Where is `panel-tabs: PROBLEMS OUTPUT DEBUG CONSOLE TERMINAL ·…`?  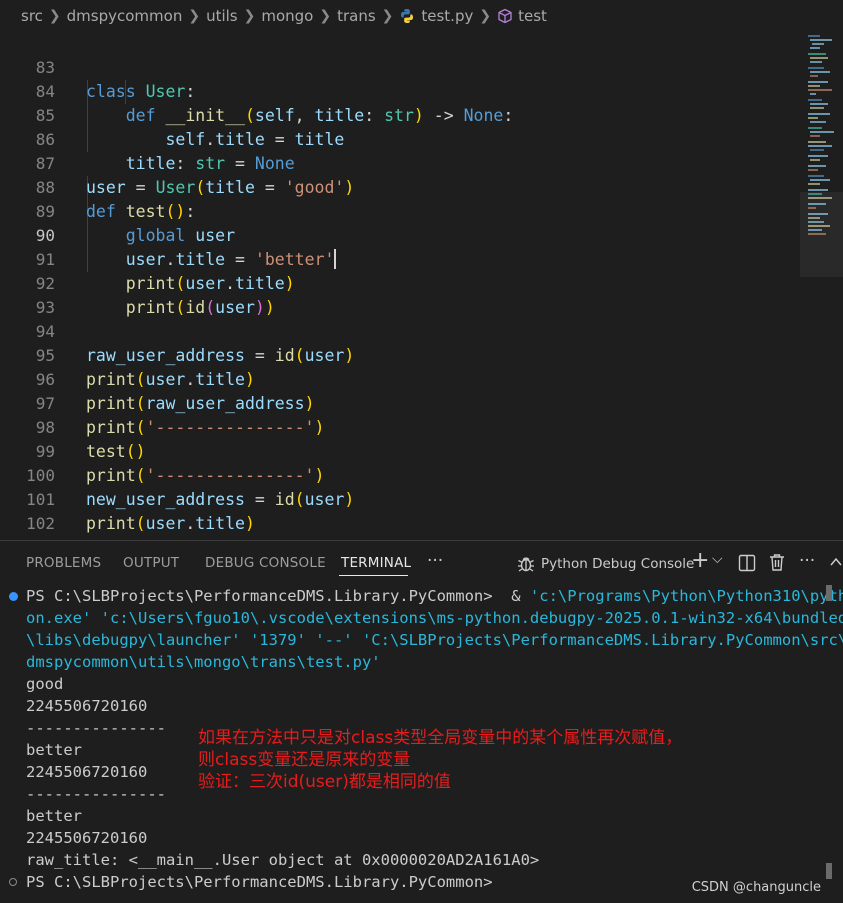 panel-tabs: PROBLEMS OUTPUT DEBUG CONSOLE TERMINAL ·… is located at coordinates (421, 563).